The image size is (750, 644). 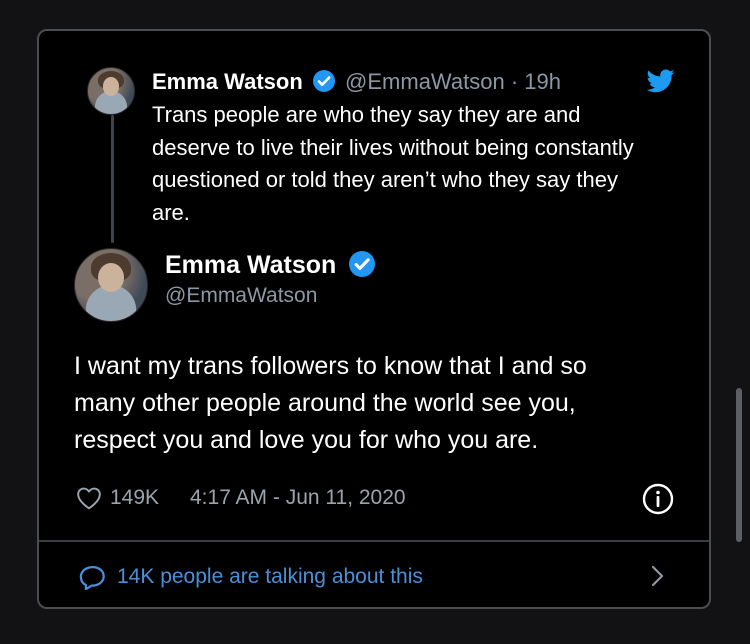 I want to click on like-button: 149K, so click(x=117, y=498).